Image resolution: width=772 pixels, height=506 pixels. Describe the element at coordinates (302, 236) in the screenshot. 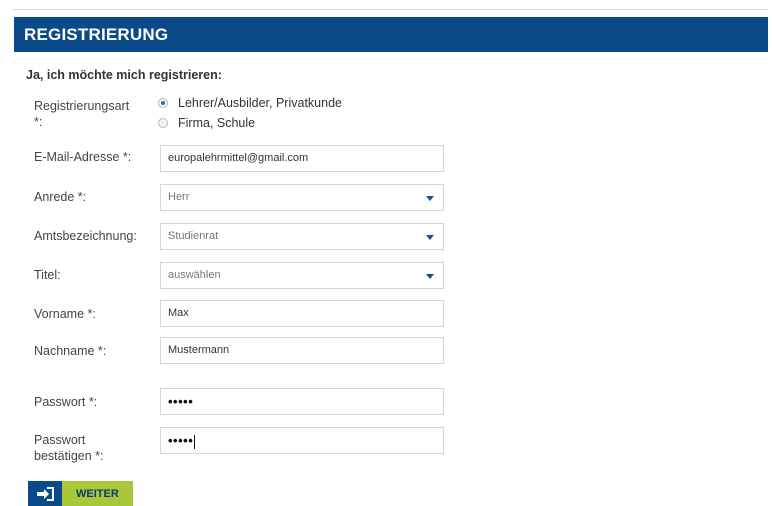

I see `official-title-select: Studienrat` at that location.